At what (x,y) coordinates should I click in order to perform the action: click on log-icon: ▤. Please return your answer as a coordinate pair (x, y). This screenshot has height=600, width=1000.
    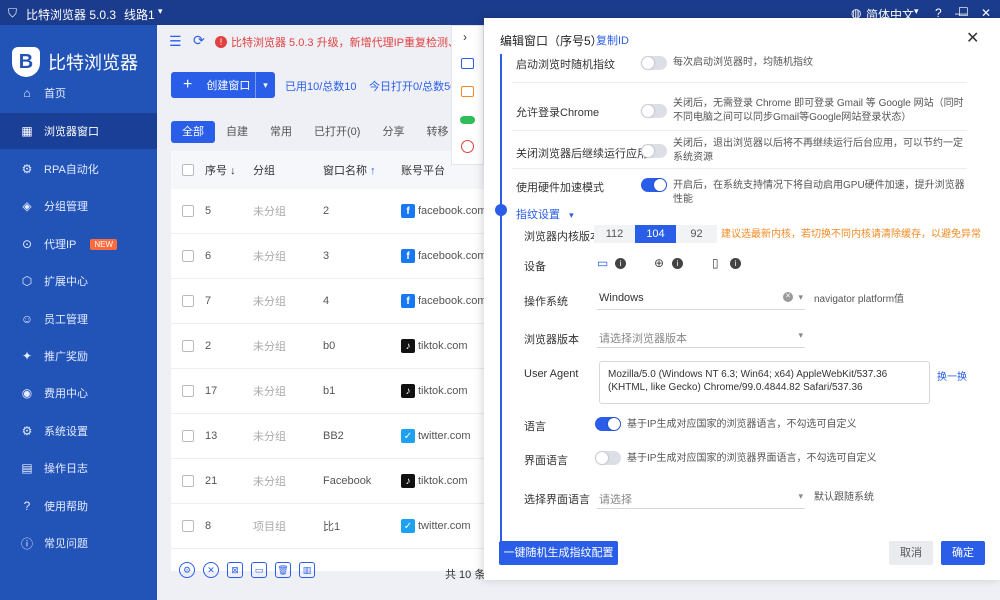
    Looking at the image, I should click on (27, 468).